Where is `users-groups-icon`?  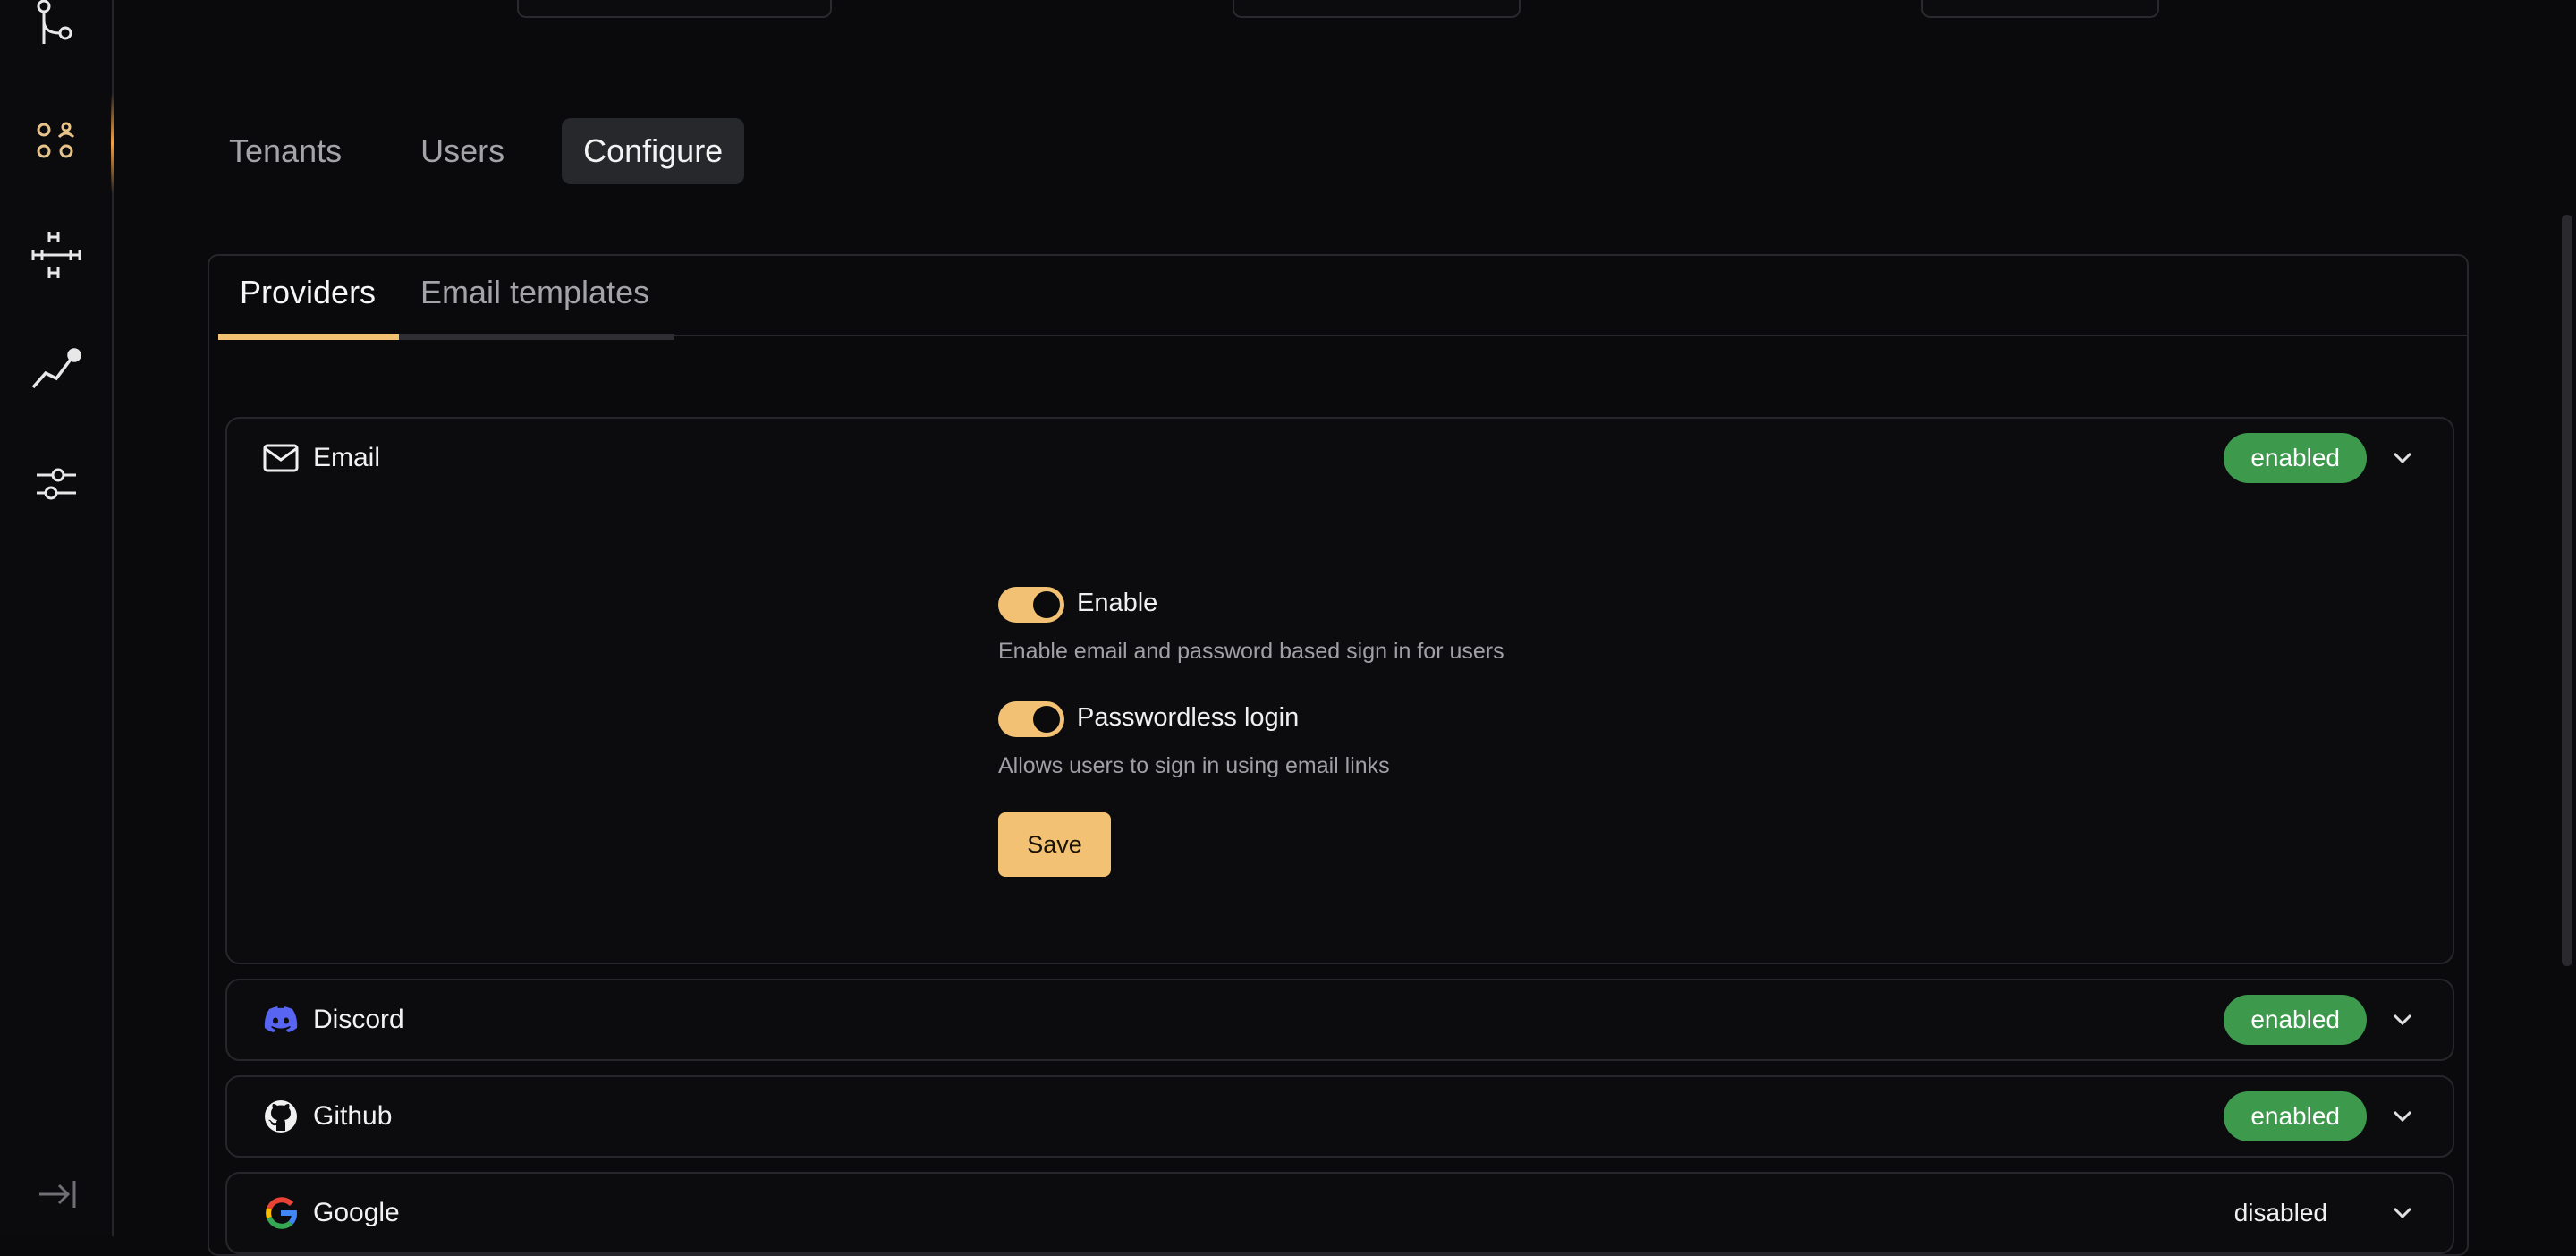 users-groups-icon is located at coordinates (56, 141).